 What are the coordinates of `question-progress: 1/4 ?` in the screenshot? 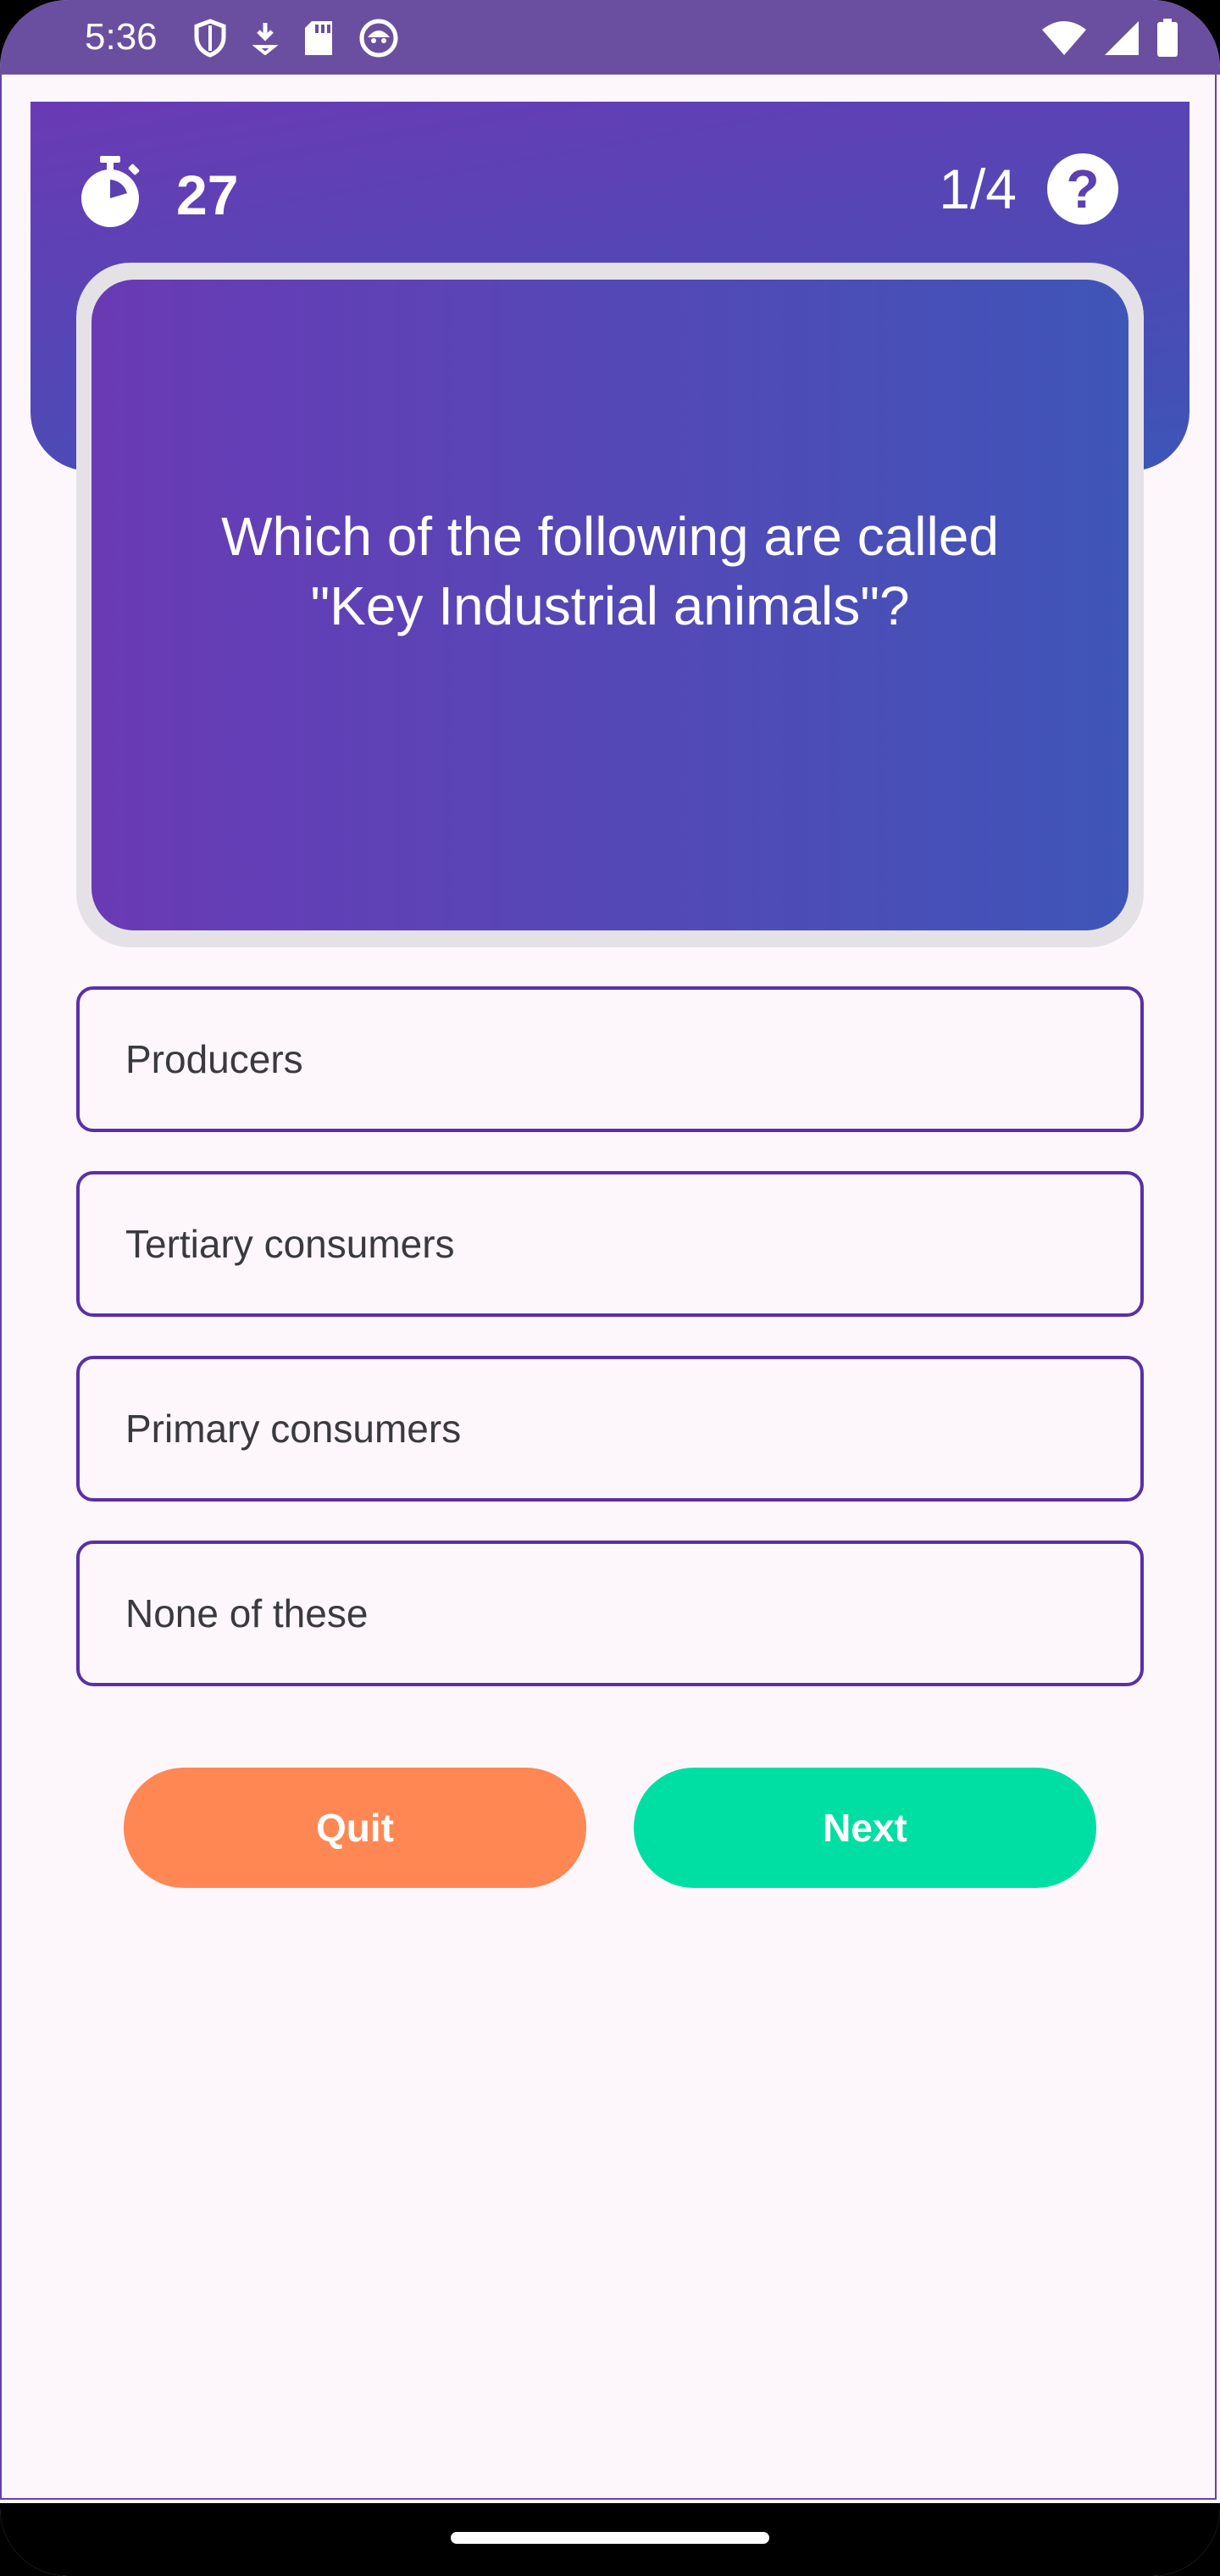 It's located at (1028, 189).